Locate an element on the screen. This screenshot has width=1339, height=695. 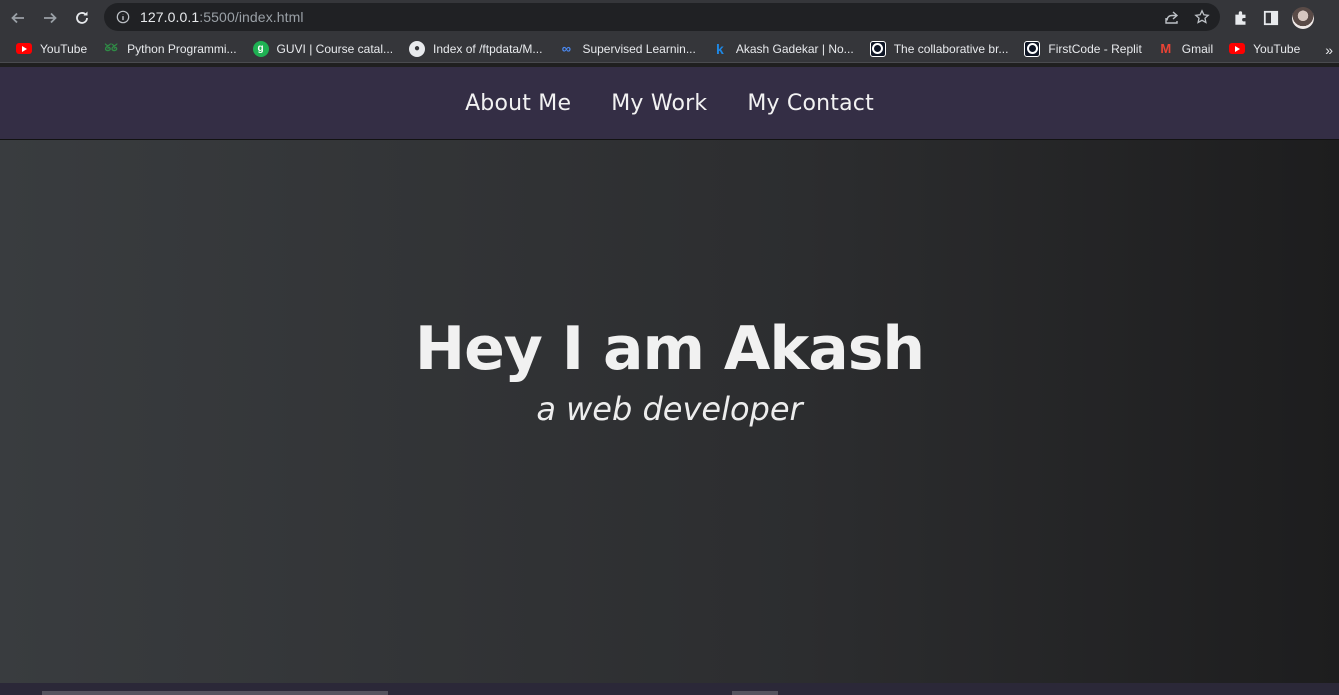
geeksforgeeks-icon: ᘜᘜ is located at coordinates (111, 48).